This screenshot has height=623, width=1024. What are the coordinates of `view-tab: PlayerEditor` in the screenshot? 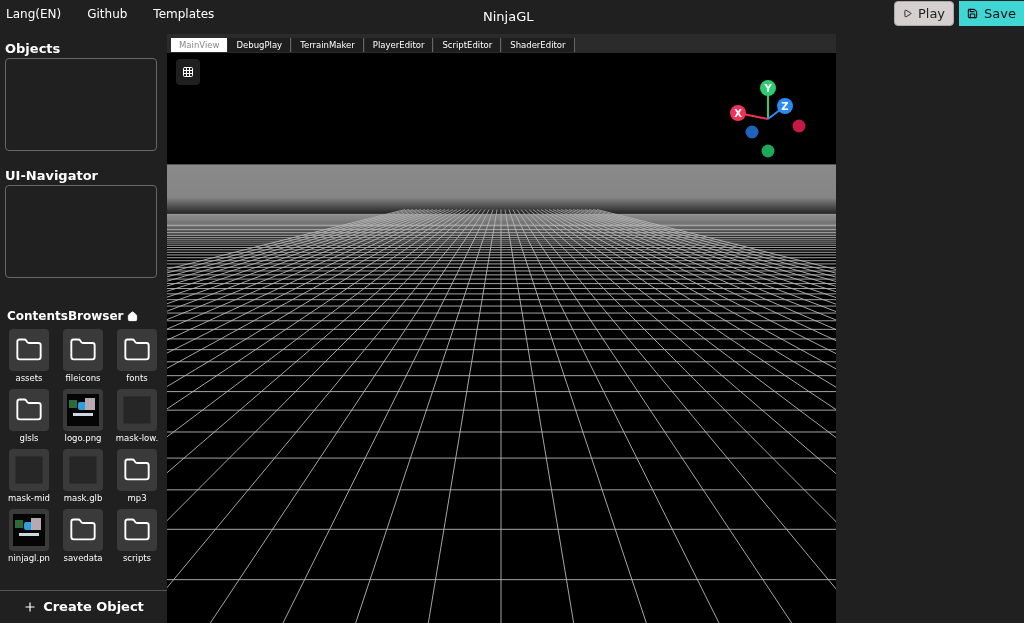 It's located at (399, 45).